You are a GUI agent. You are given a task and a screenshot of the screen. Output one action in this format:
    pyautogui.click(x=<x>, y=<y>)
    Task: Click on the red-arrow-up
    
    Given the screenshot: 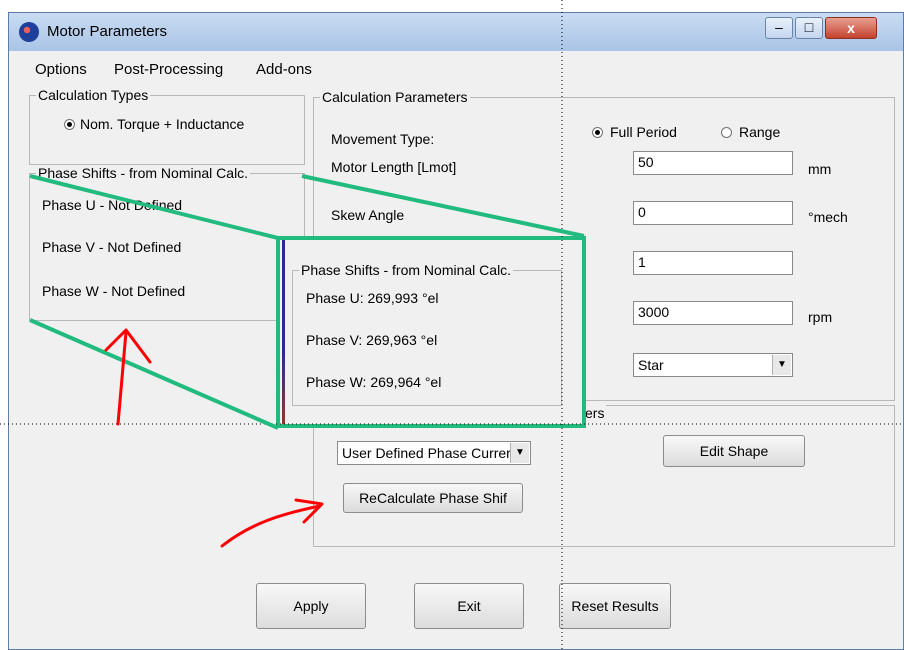 What is the action you would take?
    pyautogui.click(x=128, y=377)
    